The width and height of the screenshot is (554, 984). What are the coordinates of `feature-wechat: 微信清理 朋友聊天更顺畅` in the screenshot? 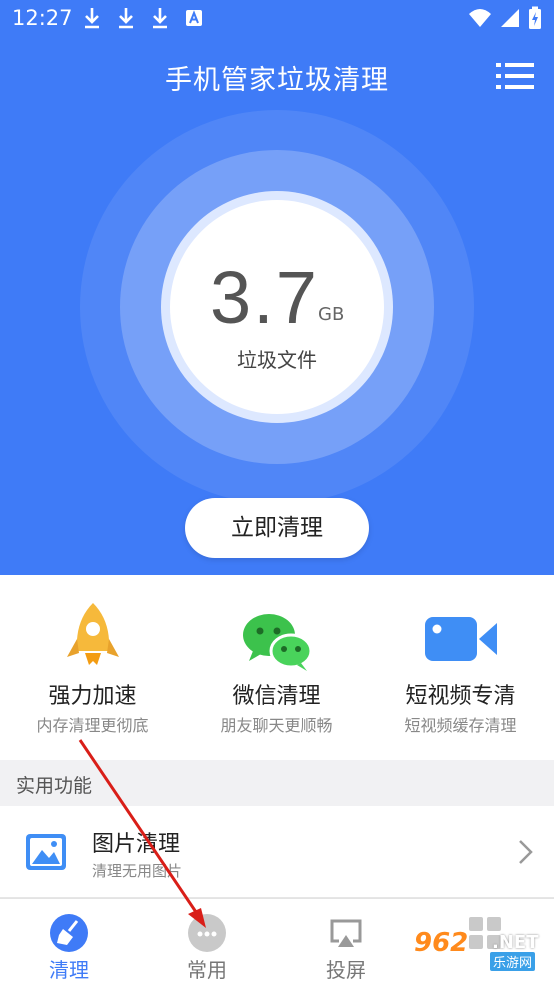 It's located at (276, 667).